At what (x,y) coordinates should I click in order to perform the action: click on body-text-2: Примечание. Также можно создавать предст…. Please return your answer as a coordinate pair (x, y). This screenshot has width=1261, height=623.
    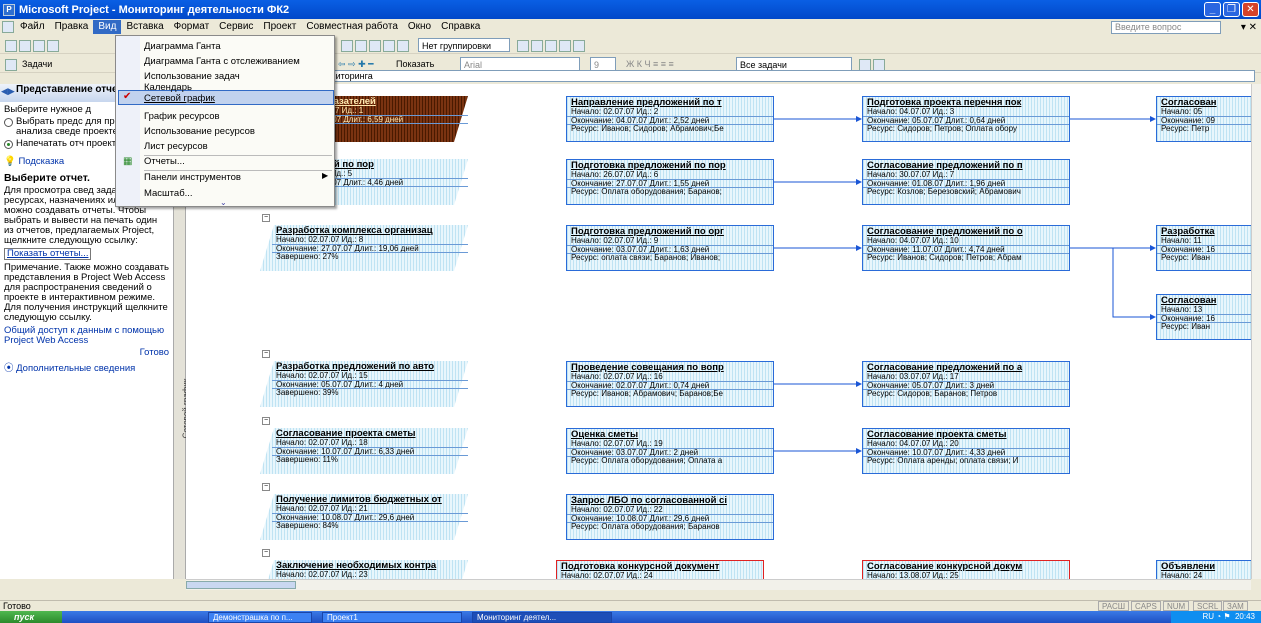
    Looking at the image, I should click on (86, 292).